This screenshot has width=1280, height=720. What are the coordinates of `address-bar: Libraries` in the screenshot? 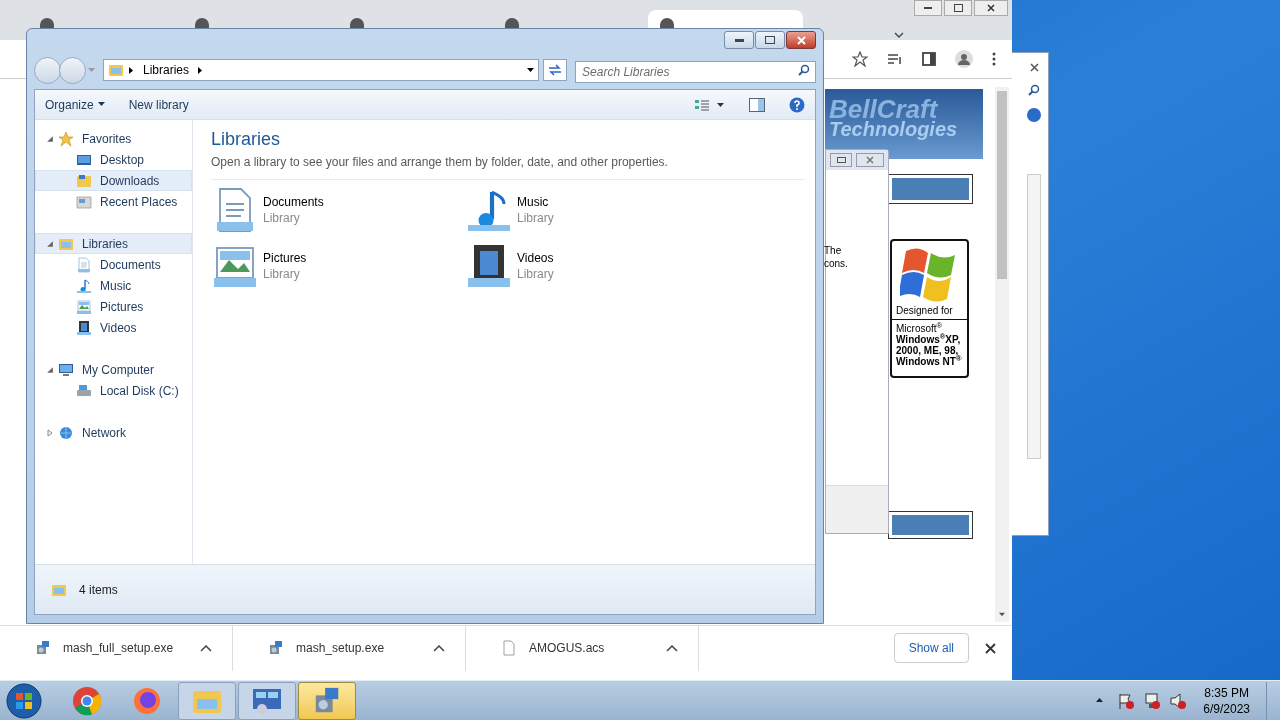 It's located at (321, 70).